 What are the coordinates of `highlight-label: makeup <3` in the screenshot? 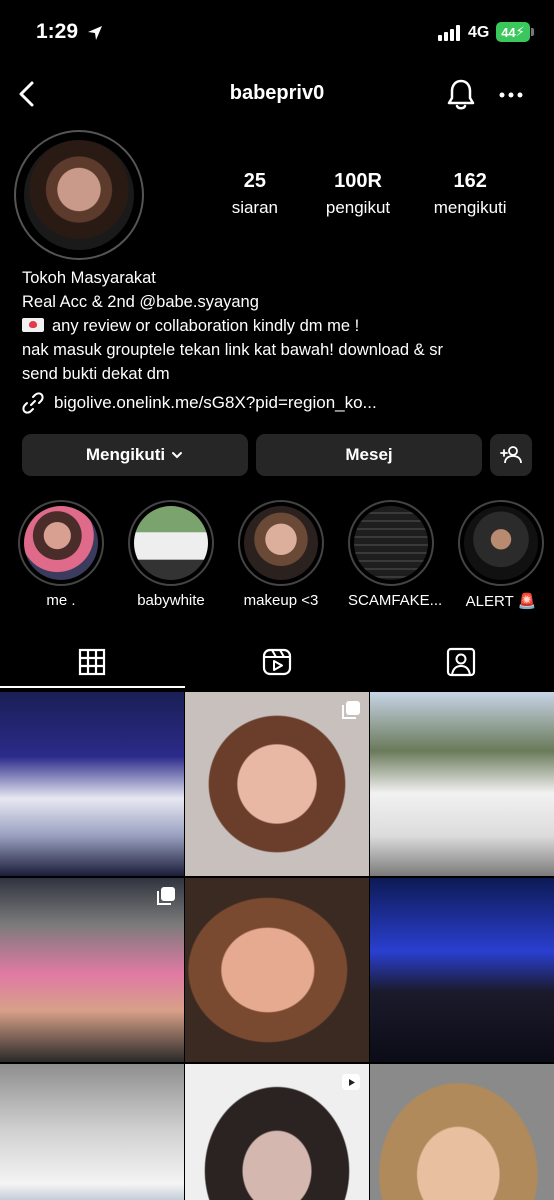 It's located at (281, 600).